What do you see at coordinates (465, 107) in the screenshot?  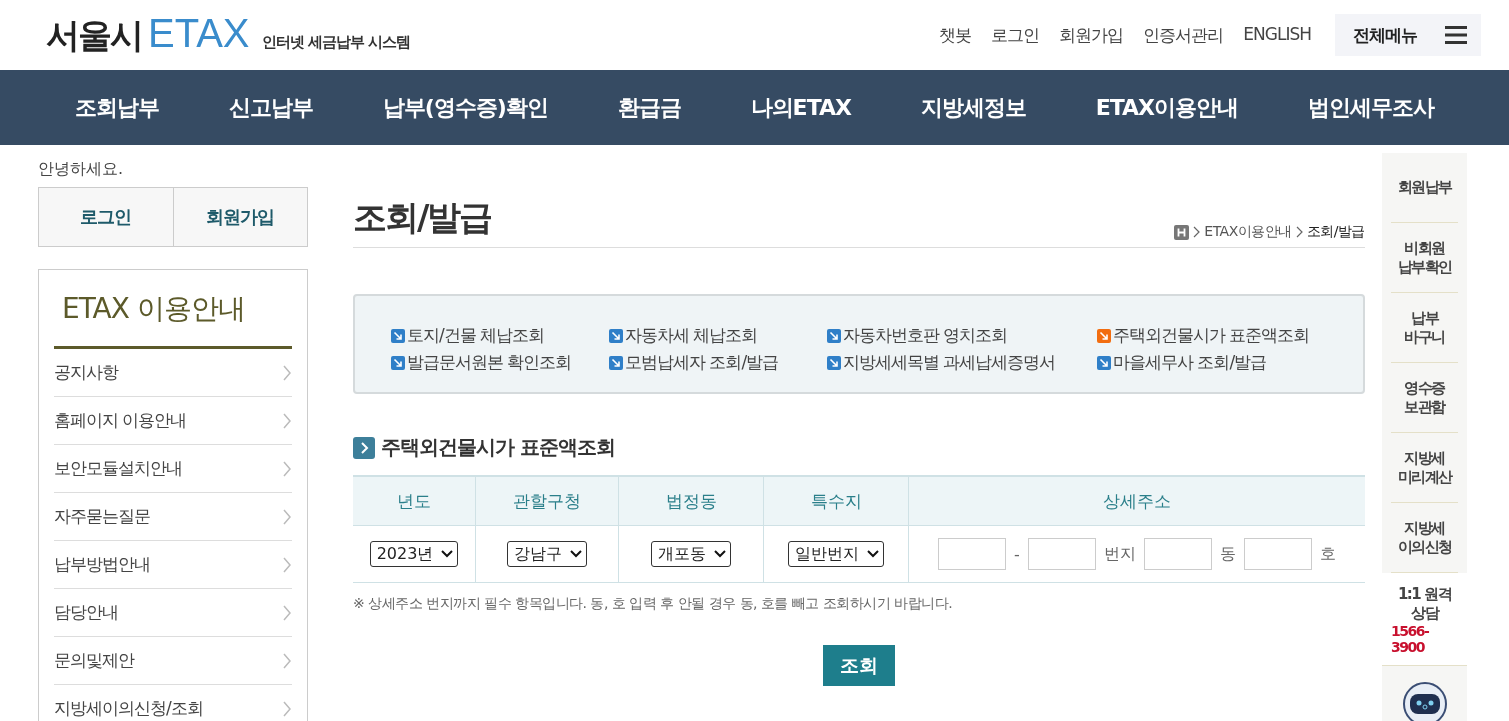 I see `nav-item: 납부(영수증)확인` at bounding box center [465, 107].